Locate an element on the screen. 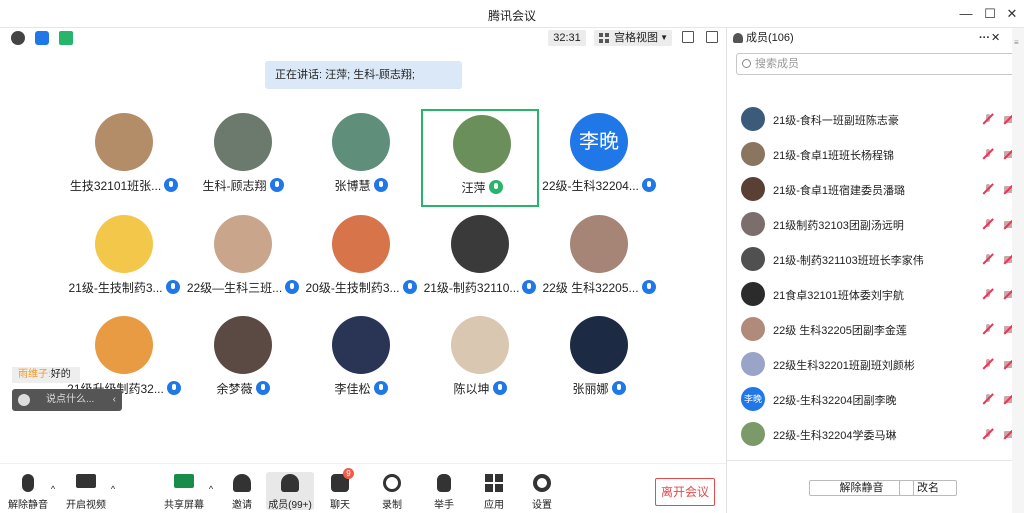  participant-name-text: 陈以坤 is located at coordinates (471, 389).